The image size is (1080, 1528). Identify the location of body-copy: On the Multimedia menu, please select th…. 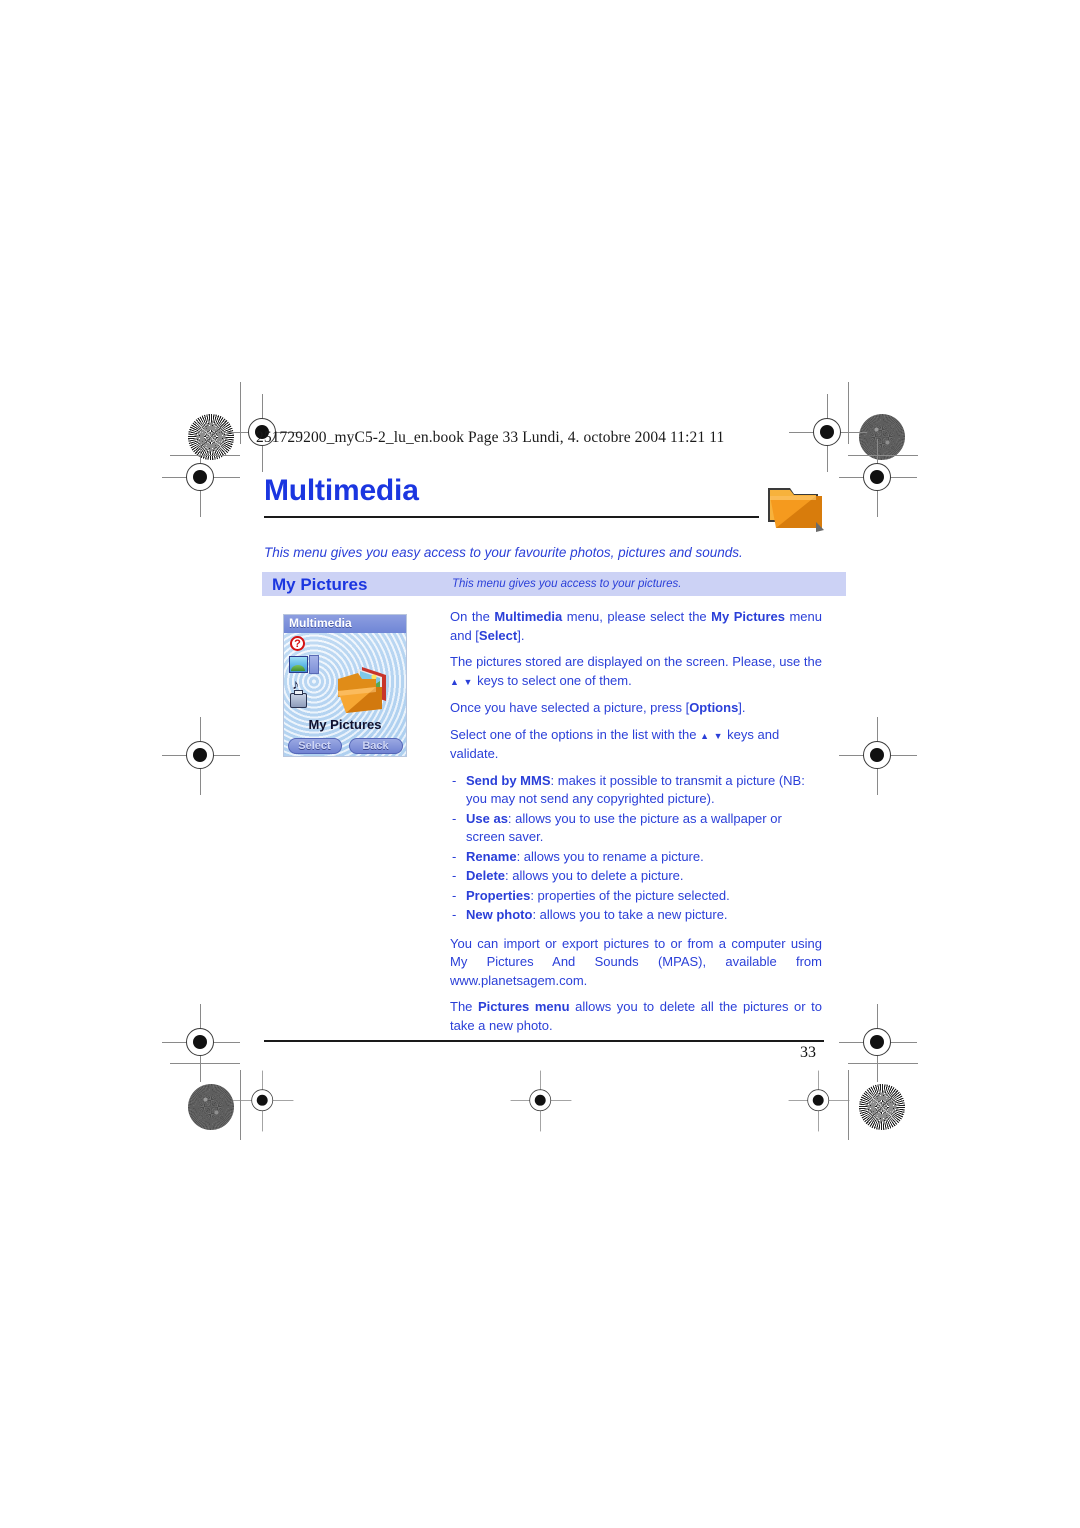
(636, 825).